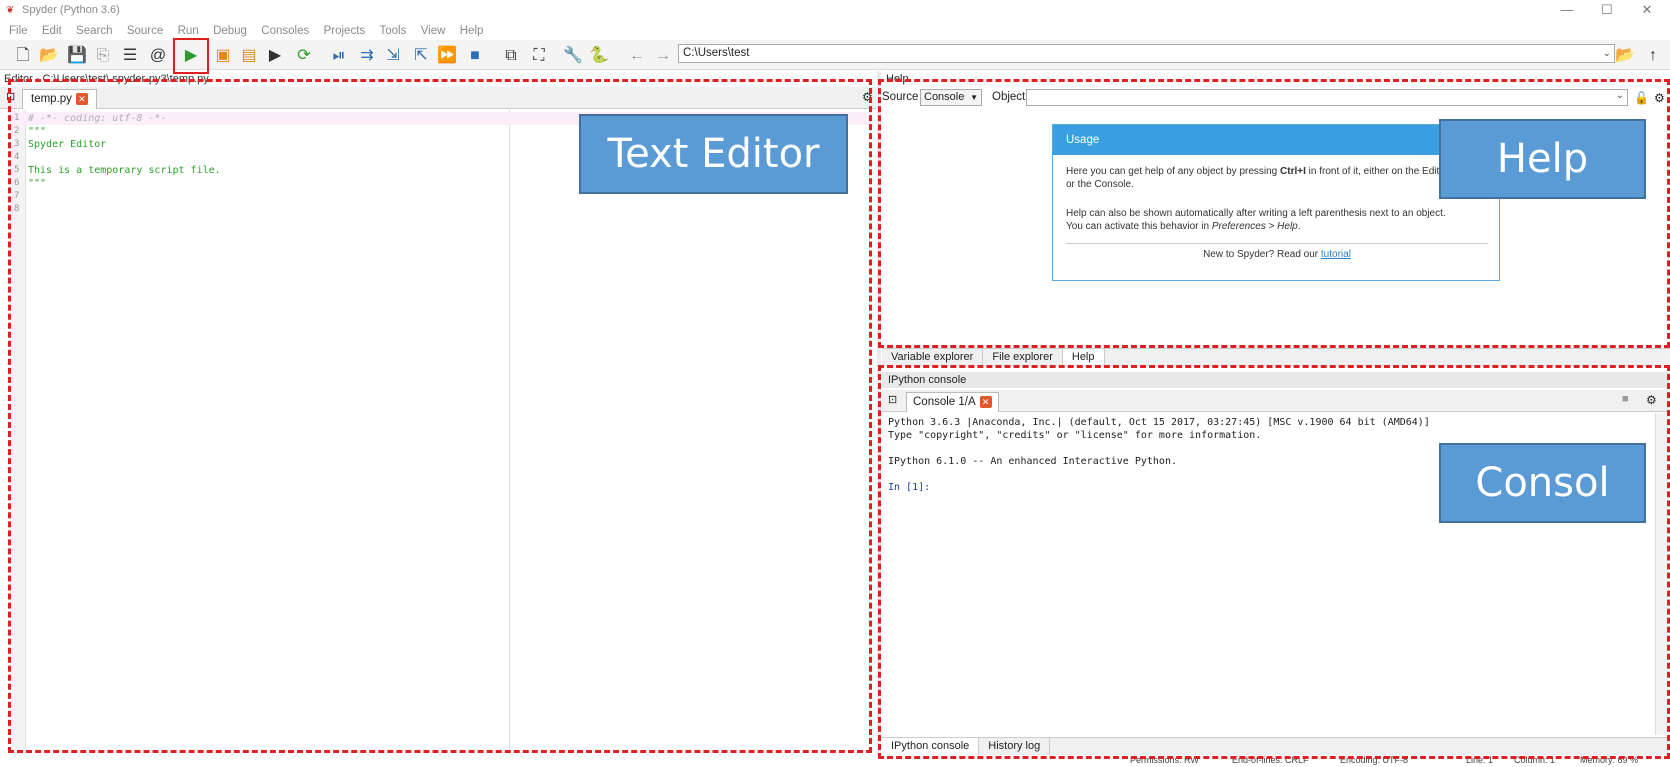 The width and height of the screenshot is (1670, 767). Describe the element at coordinates (1023, 357) in the screenshot. I see `tab-file-explorer: File explorer` at that location.